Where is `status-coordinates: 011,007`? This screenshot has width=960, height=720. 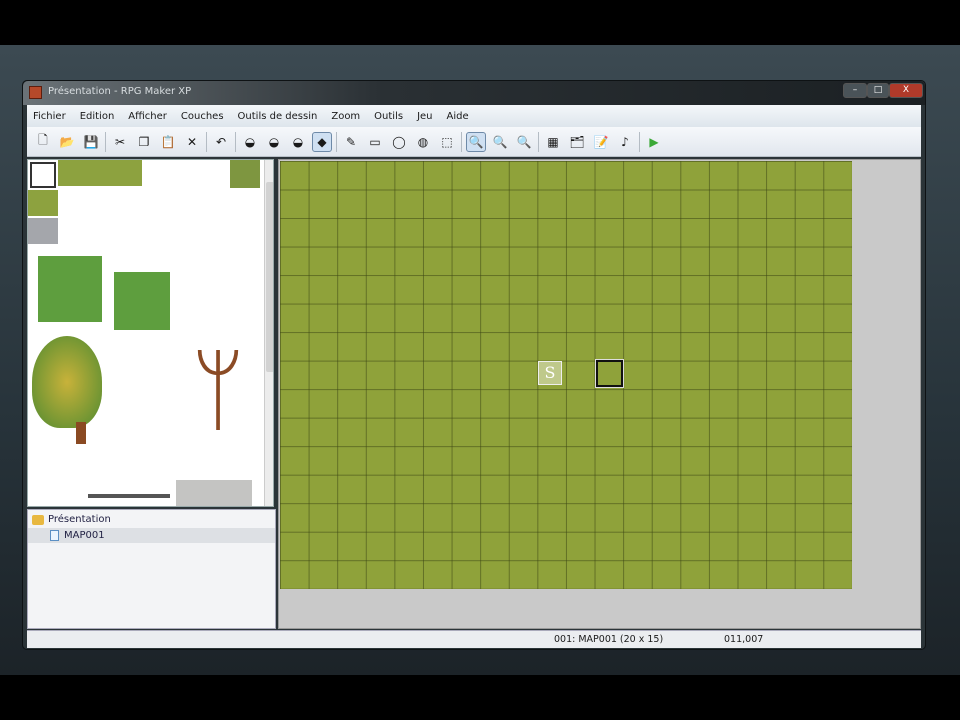
status-coordinates: 011,007 is located at coordinates (744, 639).